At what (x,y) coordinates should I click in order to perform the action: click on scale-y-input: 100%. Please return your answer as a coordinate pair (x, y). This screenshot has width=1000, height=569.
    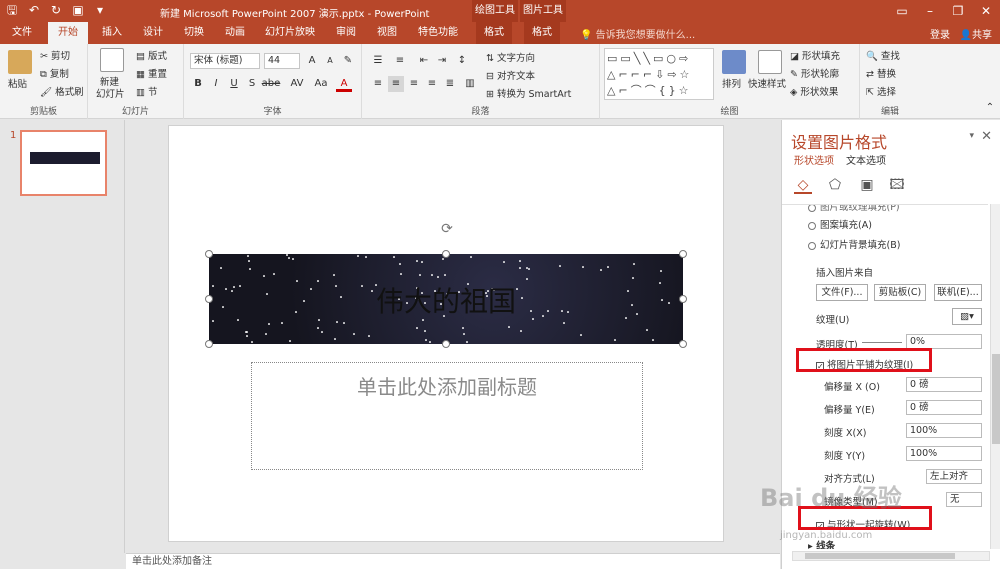
    Looking at the image, I should click on (944, 453).